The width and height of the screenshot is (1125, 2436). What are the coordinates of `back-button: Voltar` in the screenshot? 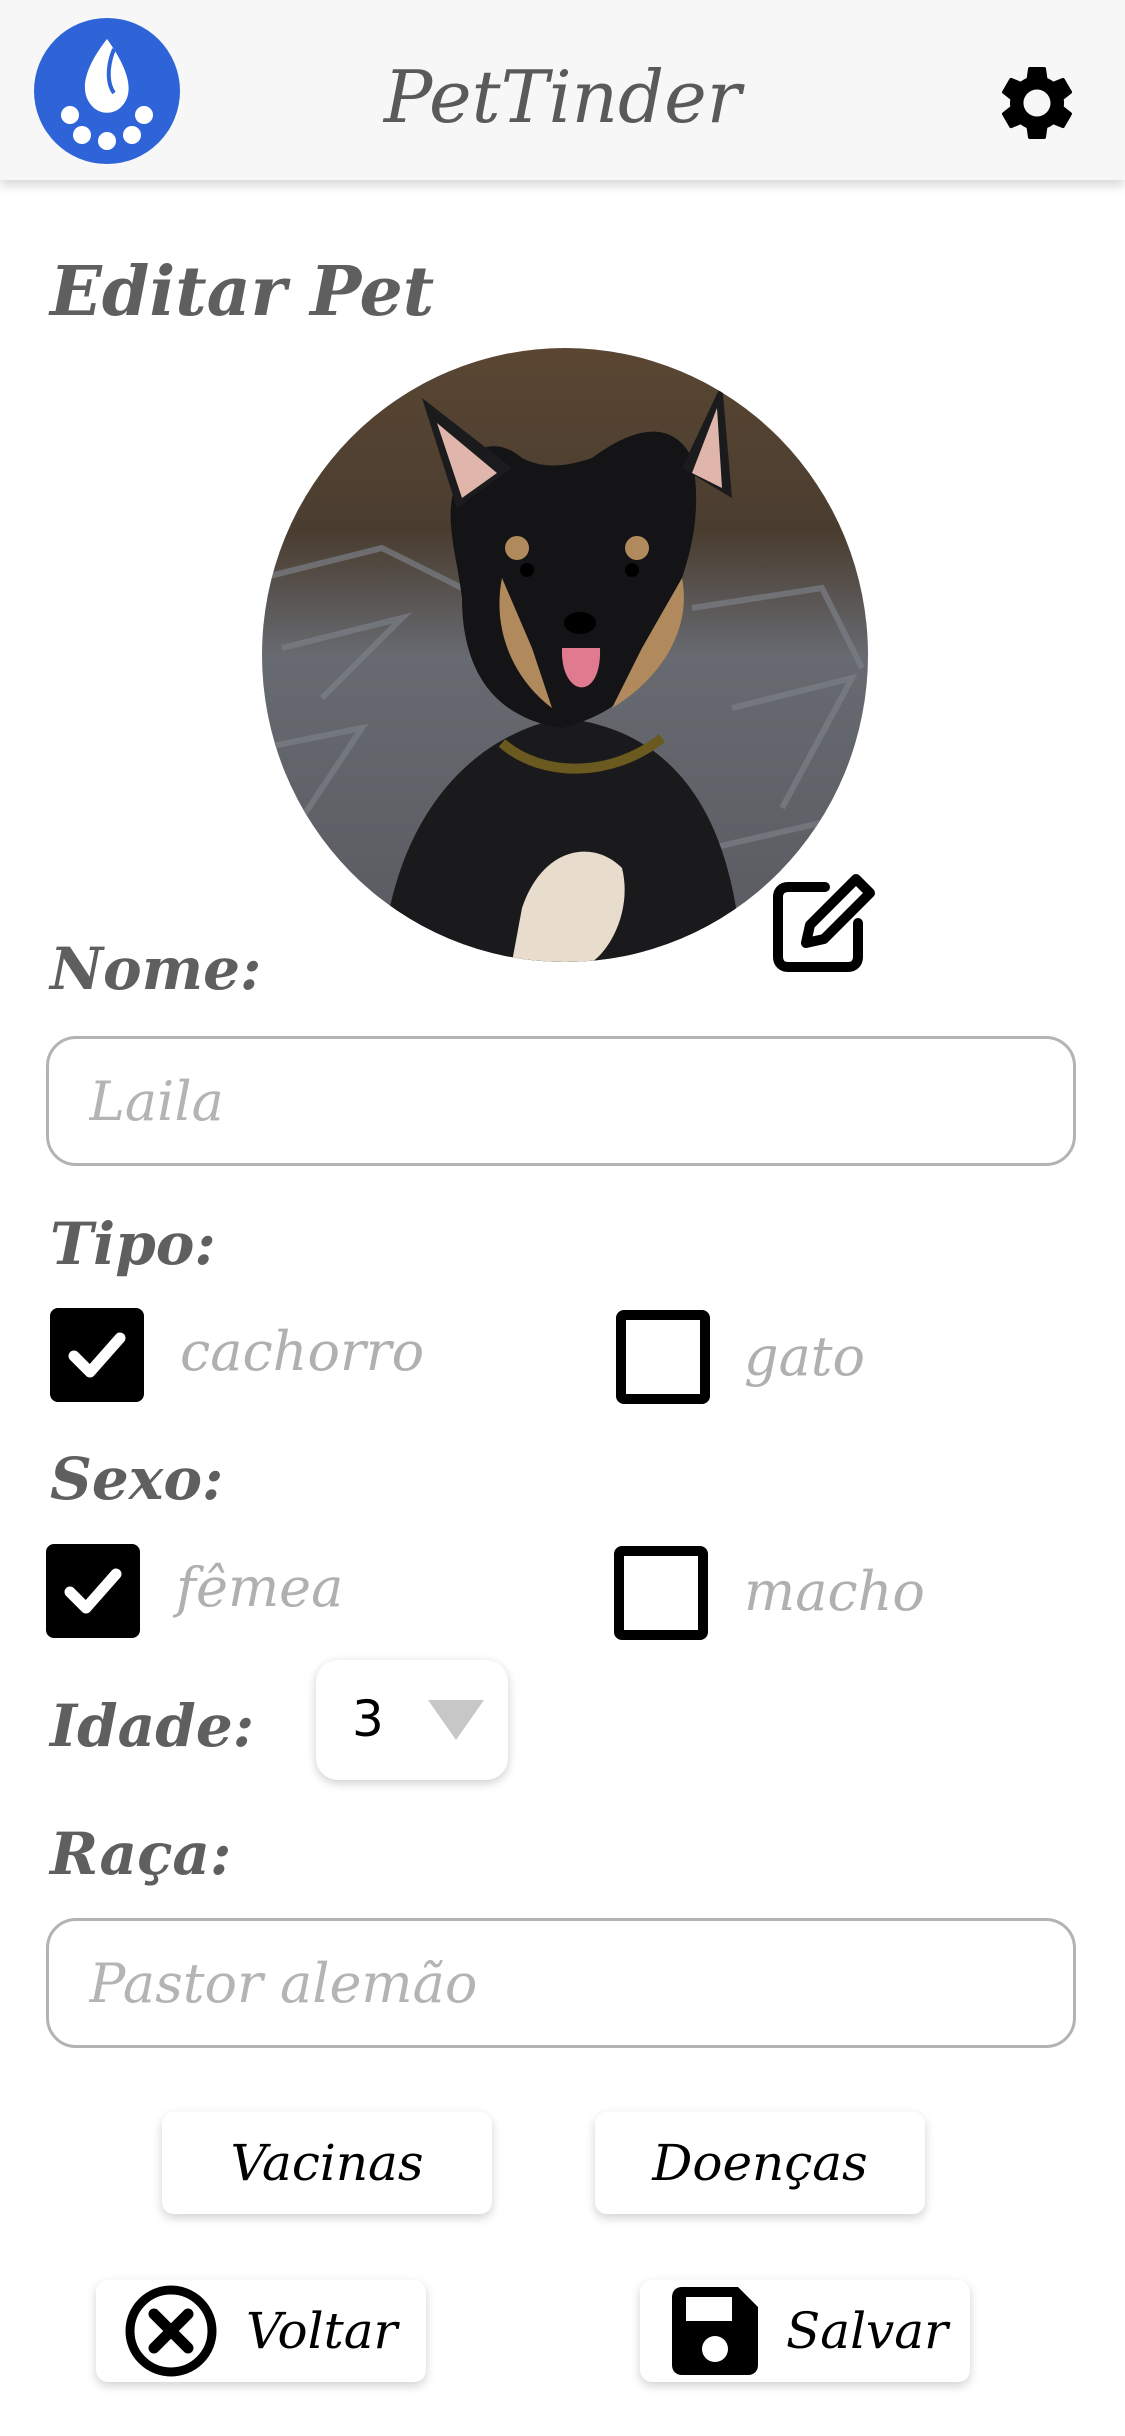 It's located at (261, 2331).